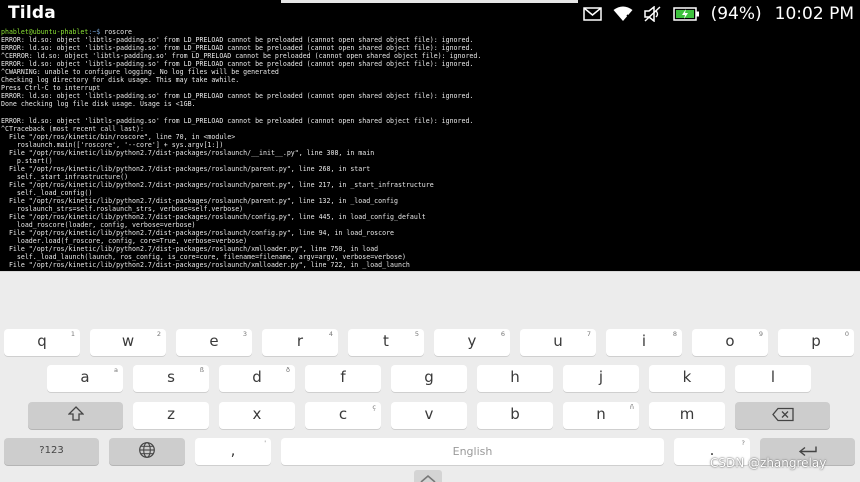 The image size is (860, 482). Describe the element at coordinates (472, 342) in the screenshot. I see `key-y: y6` at that location.